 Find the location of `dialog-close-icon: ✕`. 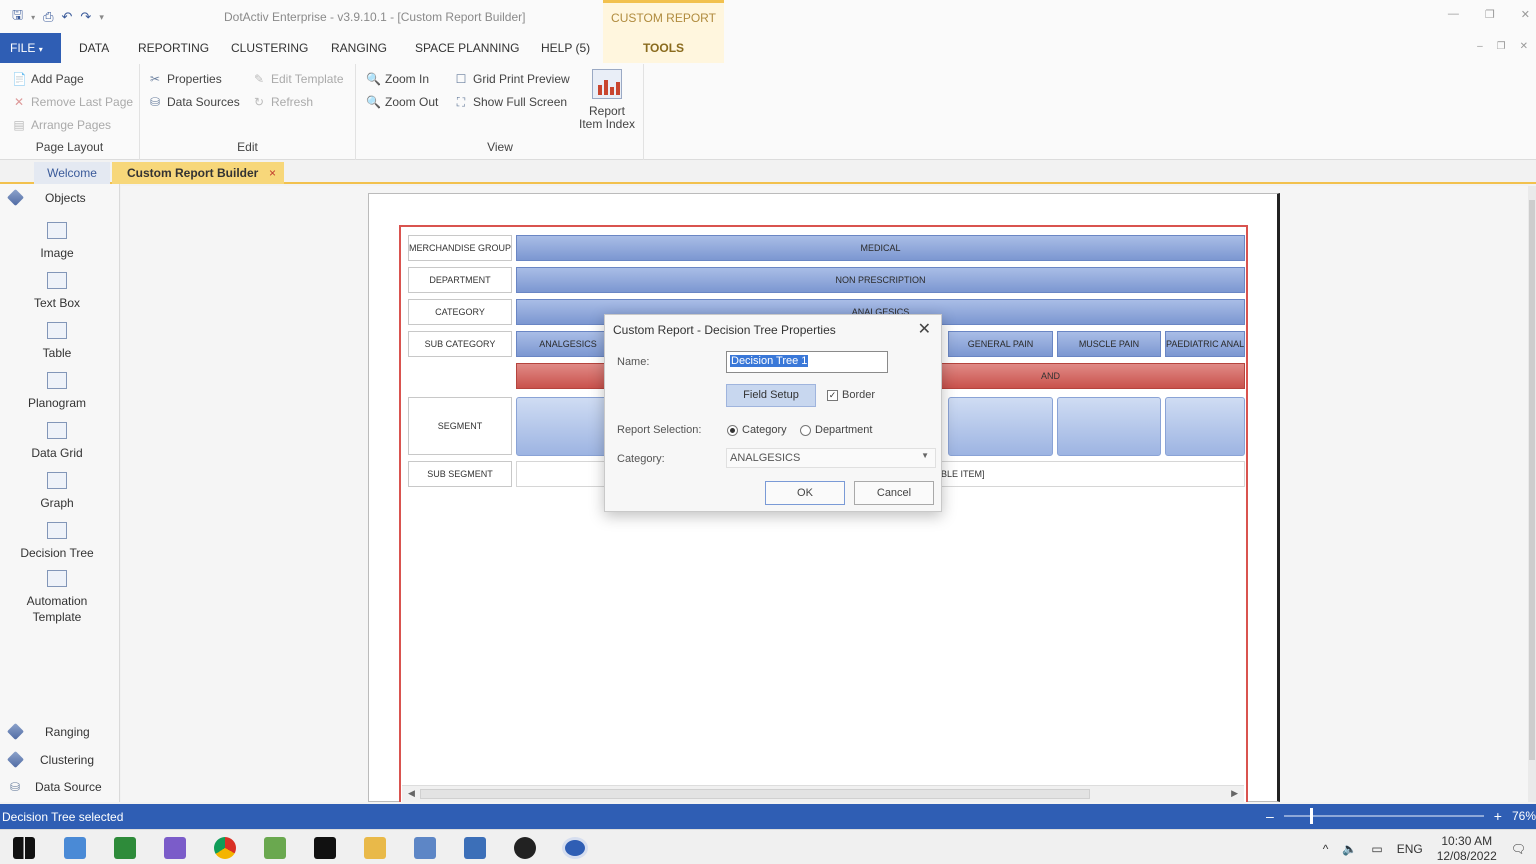

dialog-close-icon: ✕ is located at coordinates (924, 329).